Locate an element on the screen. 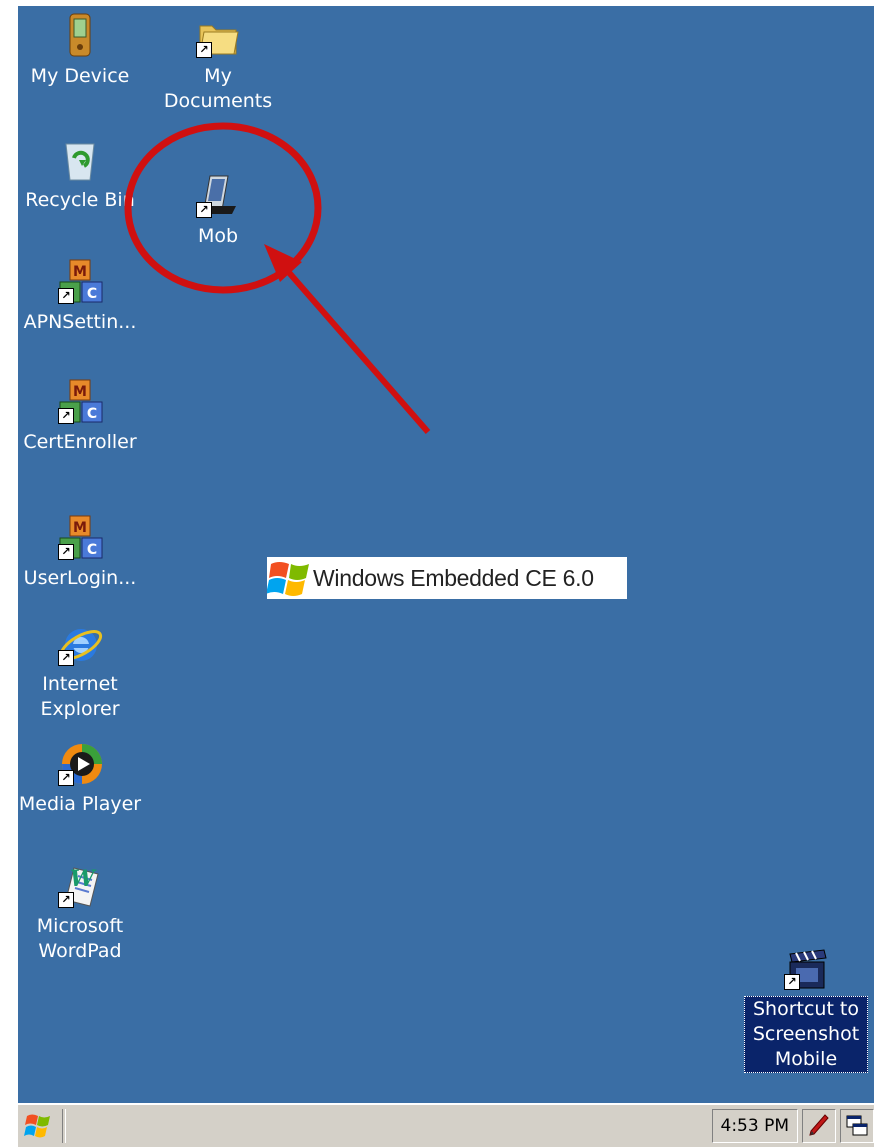  desktop-icon-media-player: ↗ Media Player is located at coordinates (80, 778).